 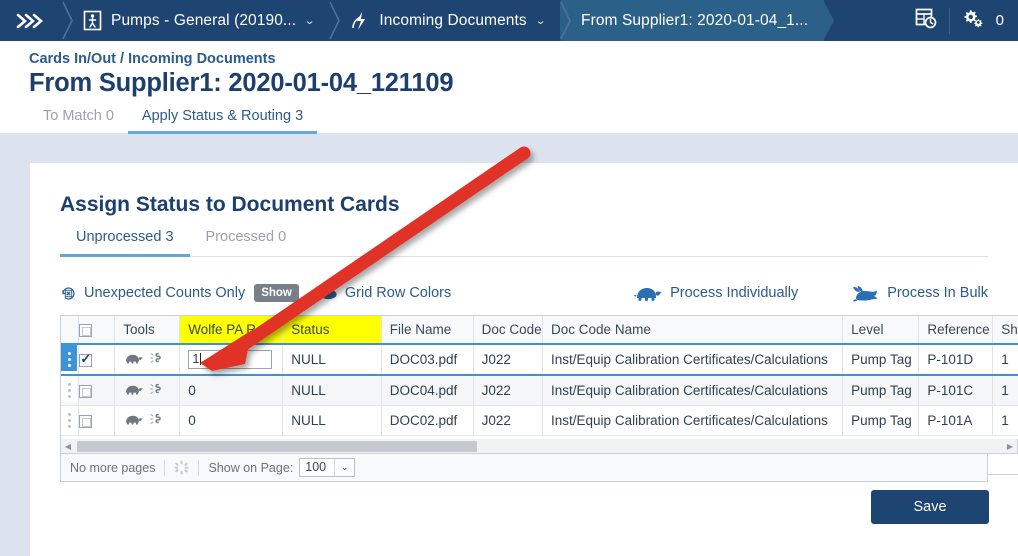 I want to click on col-tools: Tools, so click(x=147, y=330).